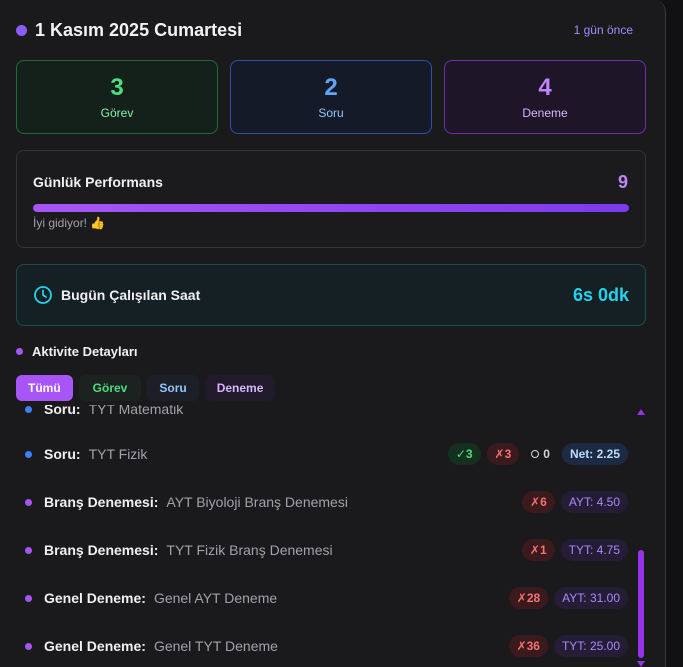 Image resolution: width=683 pixels, height=667 pixels. What do you see at coordinates (215, 598) in the screenshot?
I see `activity-description: Genel AYT Deneme` at bounding box center [215, 598].